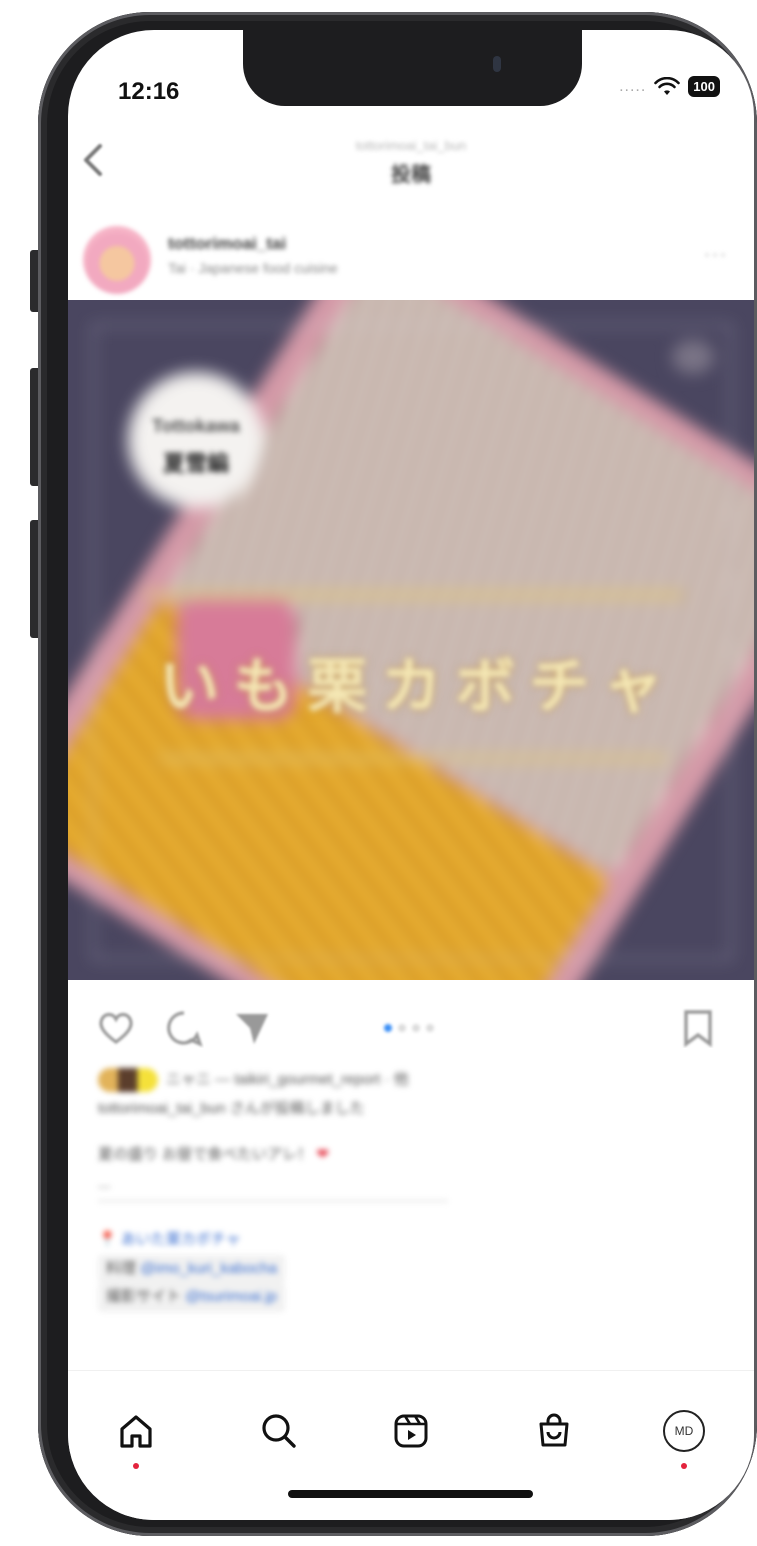  Describe the element at coordinates (410, 1494) in the screenshot. I see `home-indicator` at that location.